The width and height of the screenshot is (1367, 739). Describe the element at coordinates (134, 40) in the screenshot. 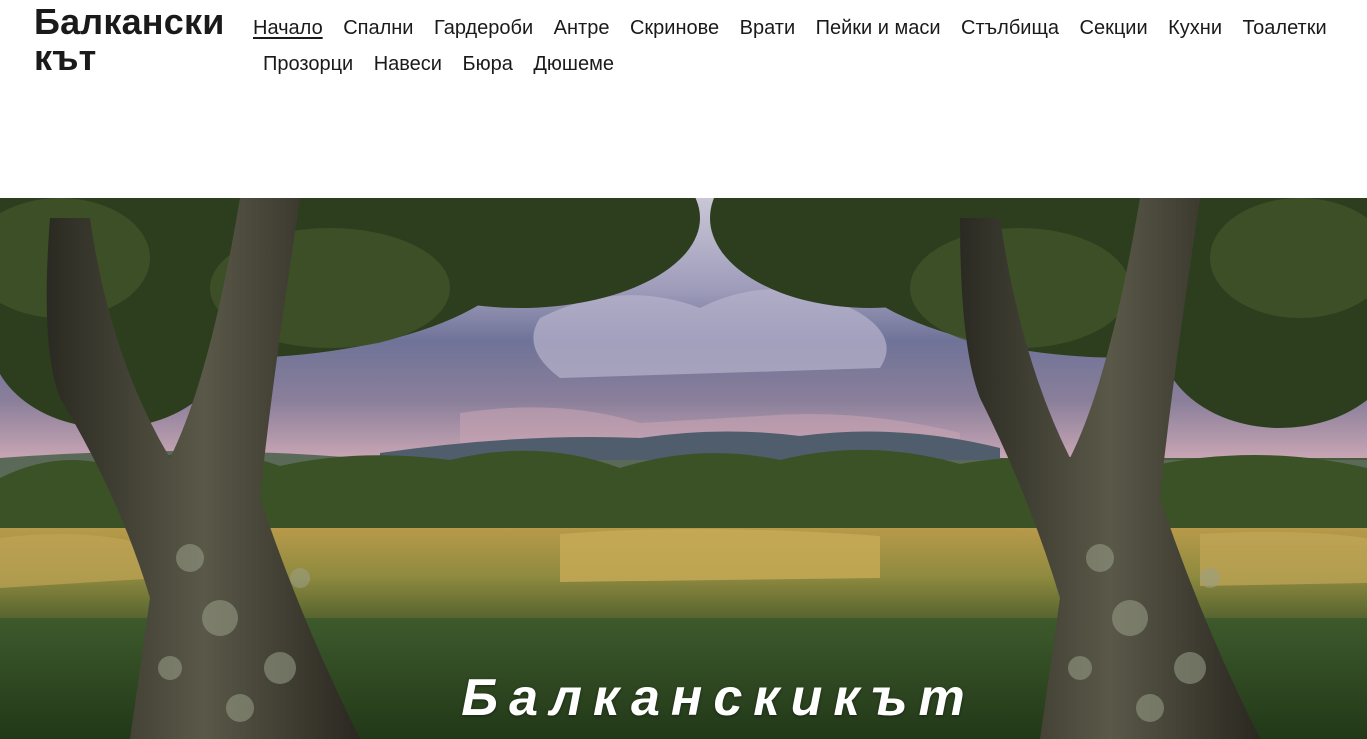

I see `site-logo: Балкански кът` at that location.